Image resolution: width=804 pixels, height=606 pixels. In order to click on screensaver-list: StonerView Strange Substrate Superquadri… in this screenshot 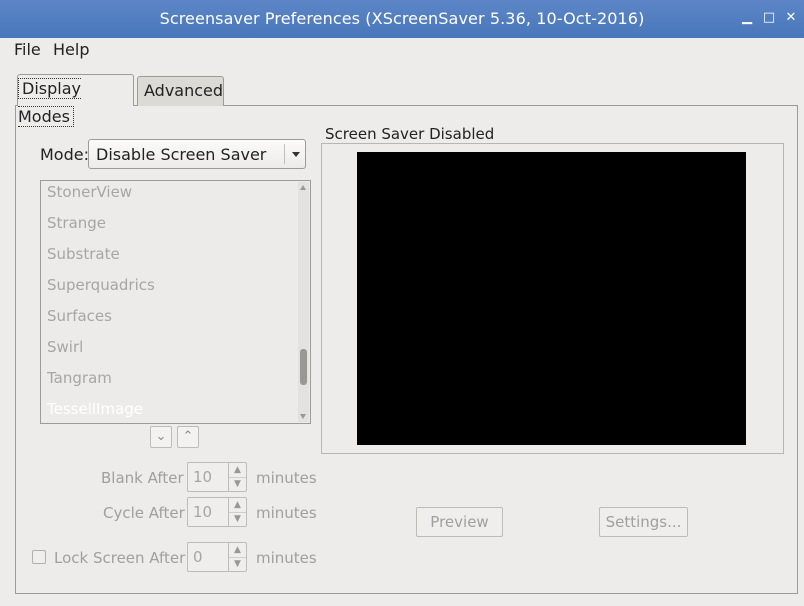, I will do `click(175, 302)`.